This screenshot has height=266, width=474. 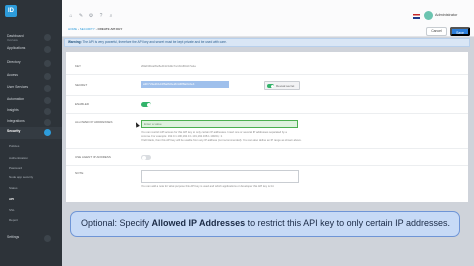 What do you see at coordinates (270, 86) in the screenshot?
I see `reveal-toggle-icon` at bounding box center [270, 86].